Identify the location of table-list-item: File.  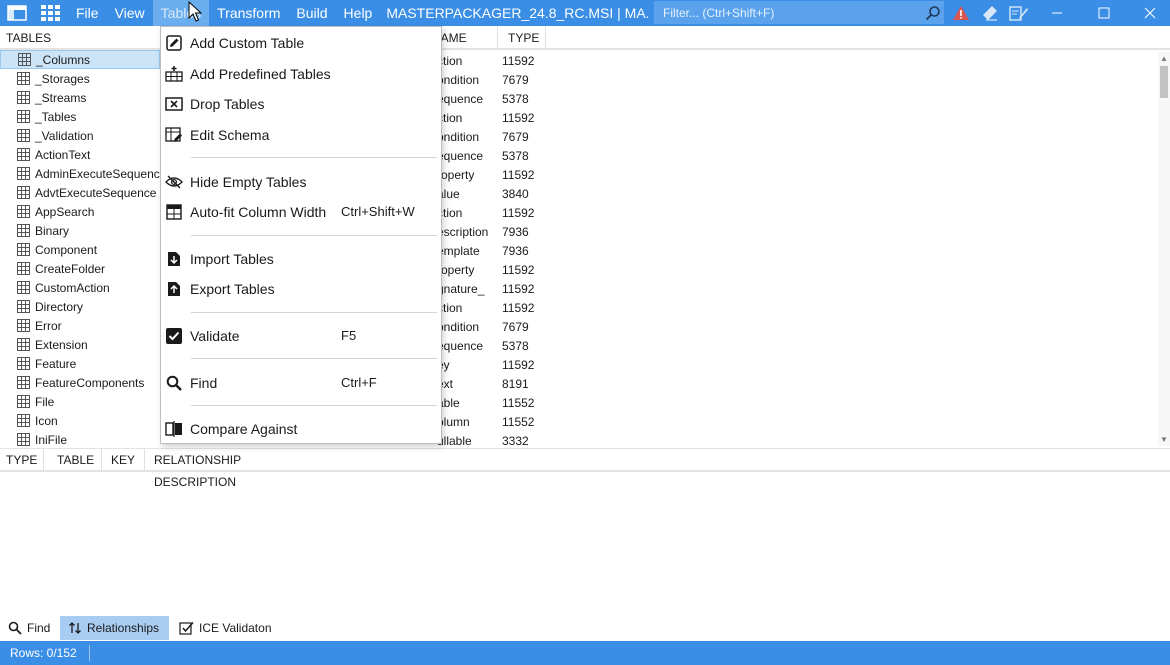
(80, 401).